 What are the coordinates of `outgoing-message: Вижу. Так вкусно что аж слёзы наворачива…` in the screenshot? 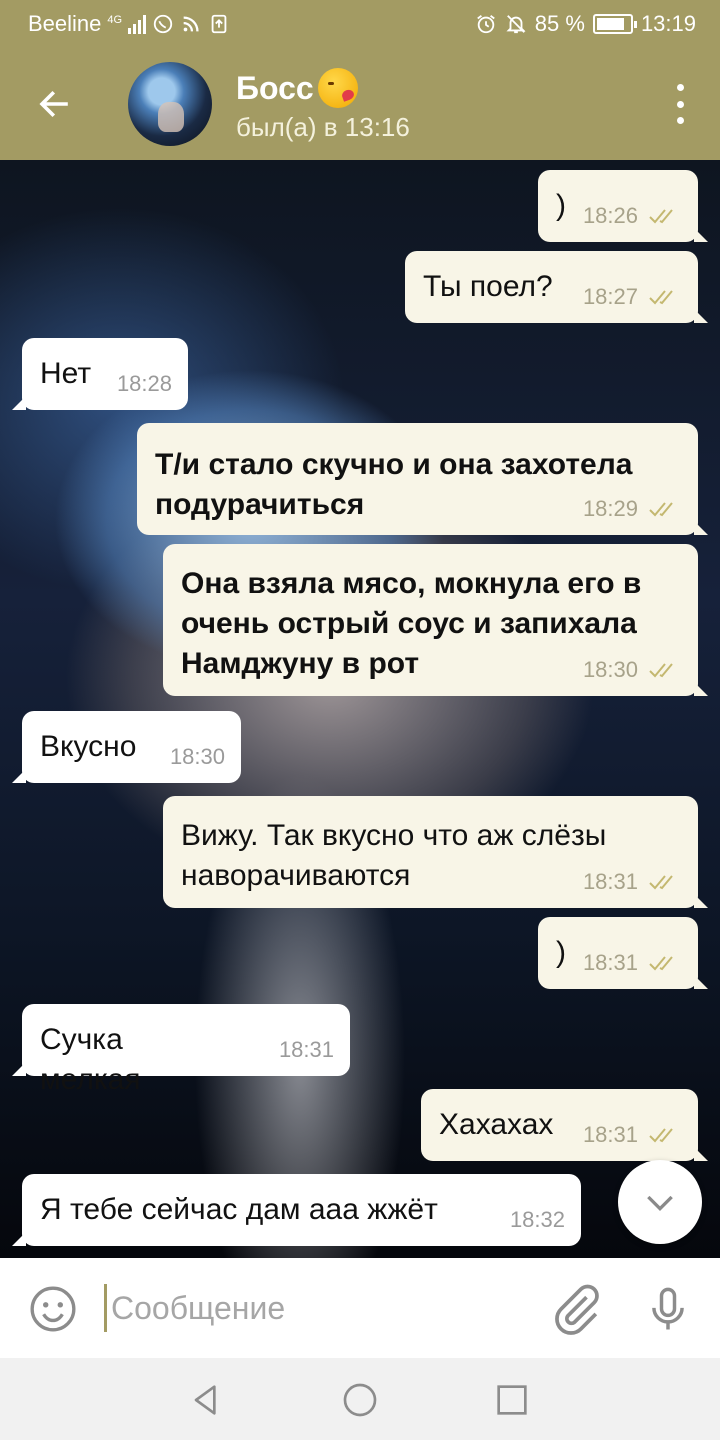 It's located at (435, 852).